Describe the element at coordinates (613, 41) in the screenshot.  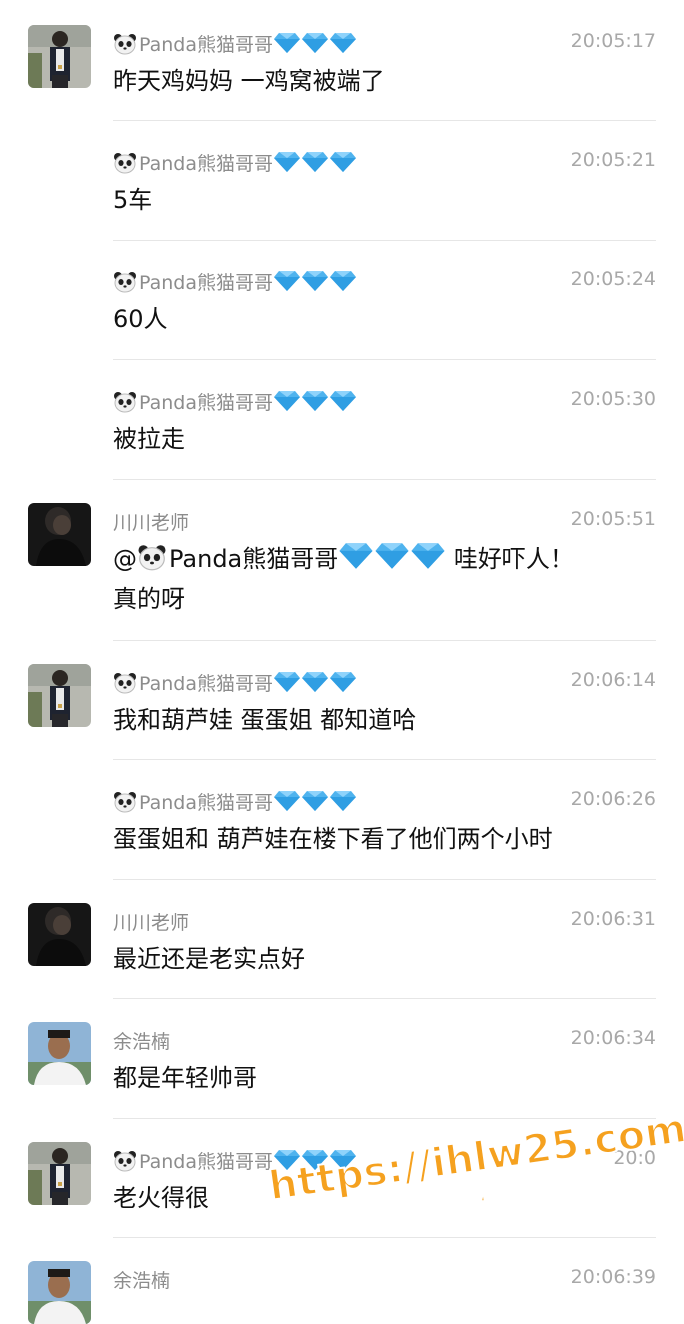
I see `message-time: 20:05:17` at that location.